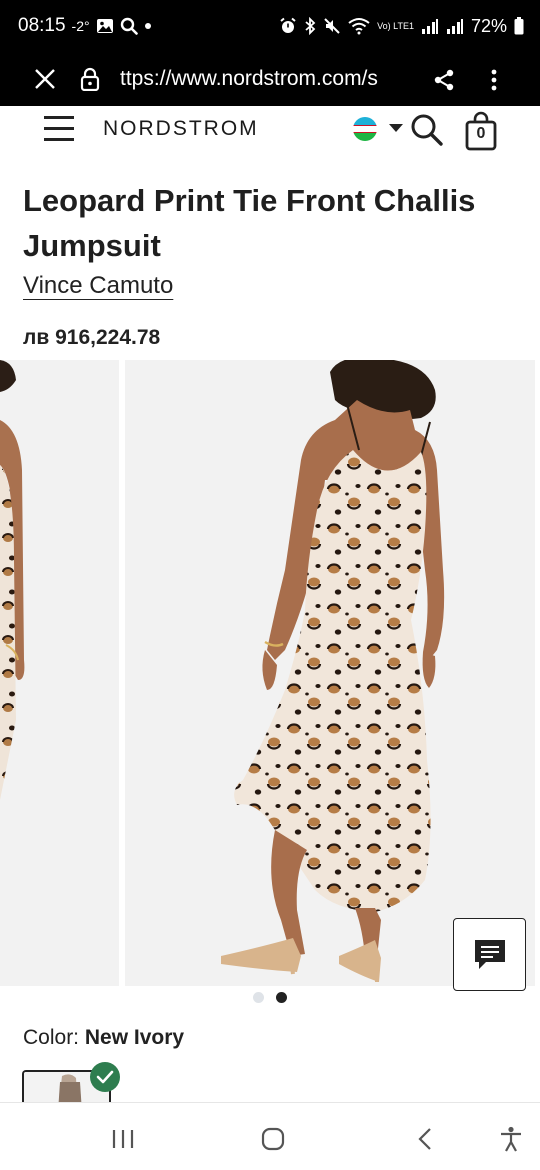  I want to click on home-button, so click(273, 1139).